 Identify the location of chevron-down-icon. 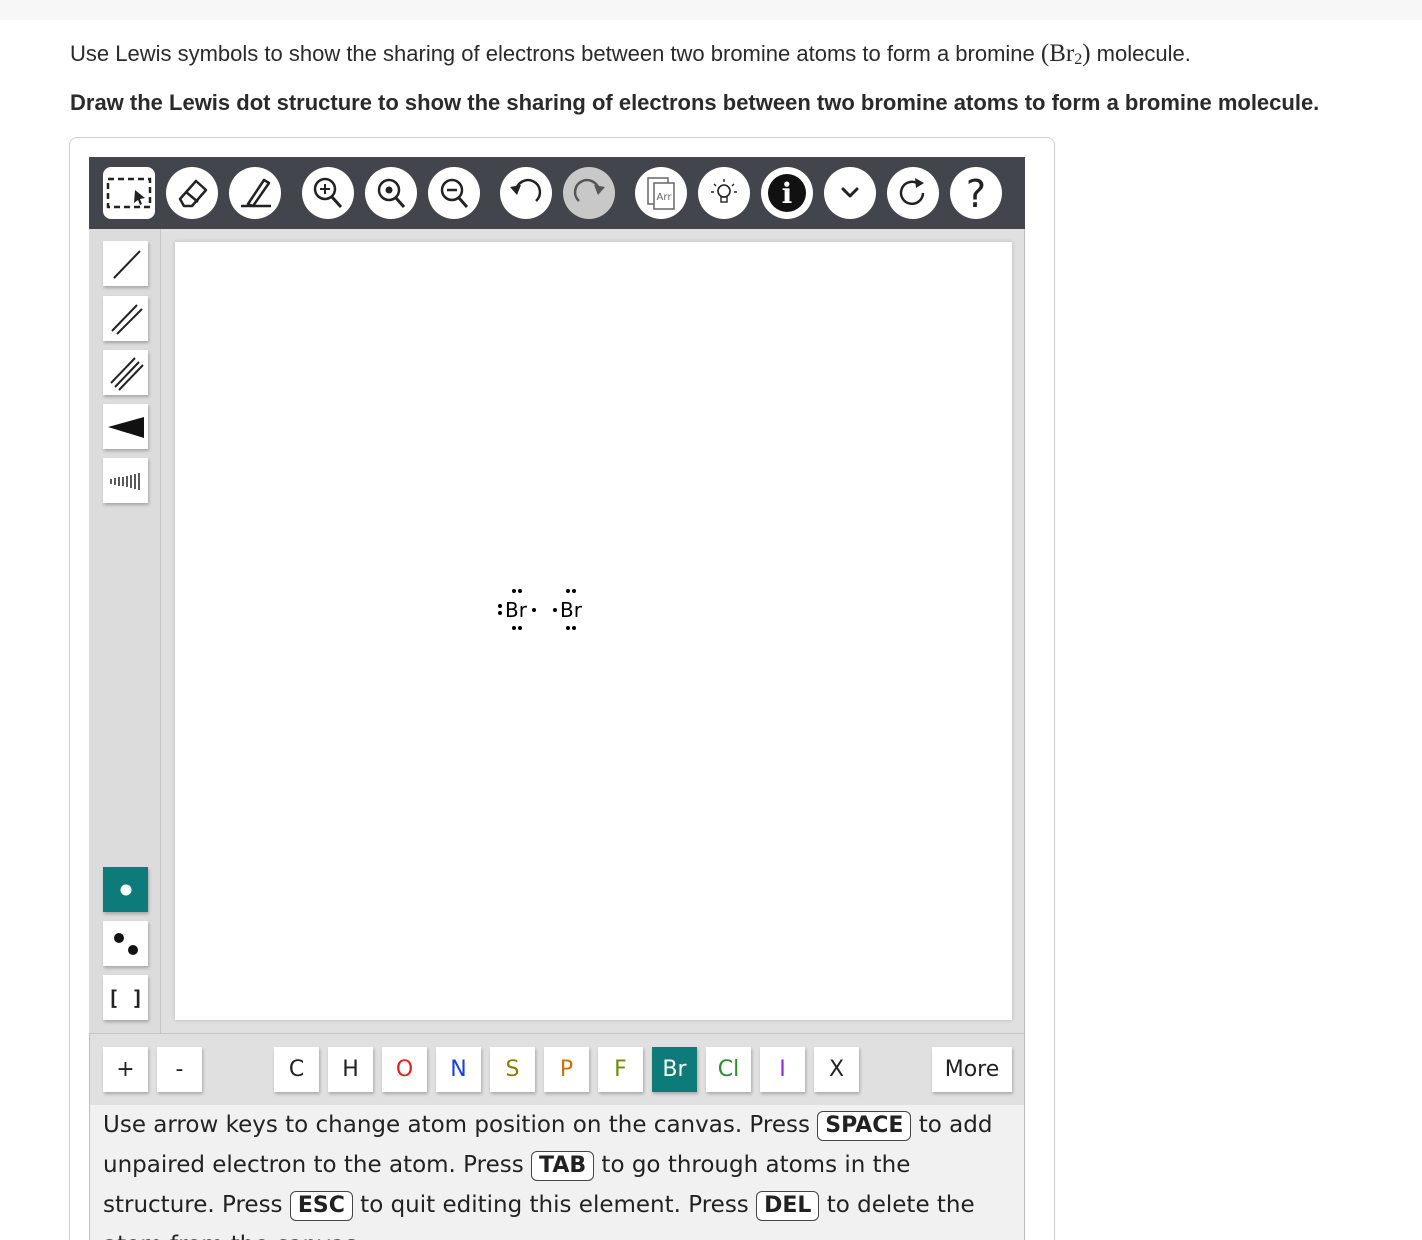
(850, 192).